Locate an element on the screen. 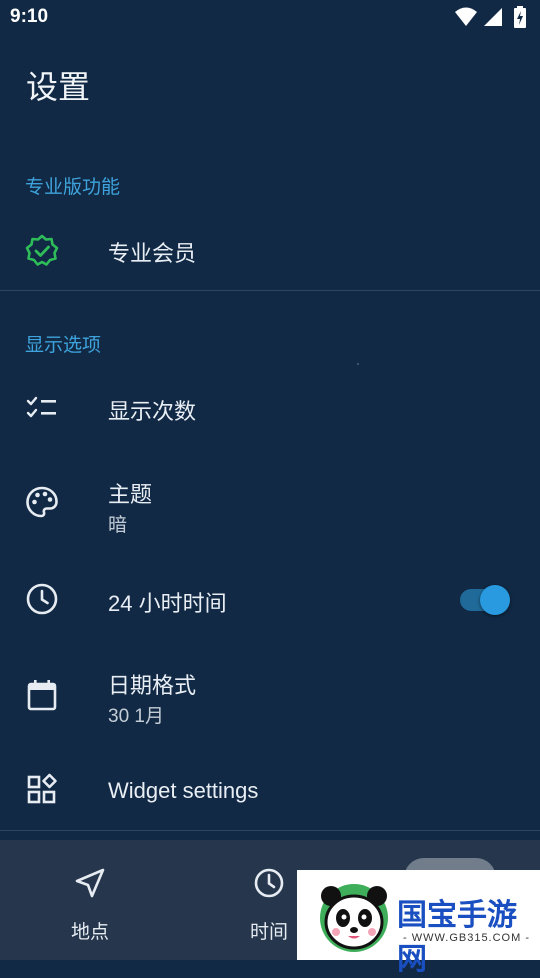 This screenshot has height=978, width=540. nav-label-places: 地点 is located at coordinates (89, 932).